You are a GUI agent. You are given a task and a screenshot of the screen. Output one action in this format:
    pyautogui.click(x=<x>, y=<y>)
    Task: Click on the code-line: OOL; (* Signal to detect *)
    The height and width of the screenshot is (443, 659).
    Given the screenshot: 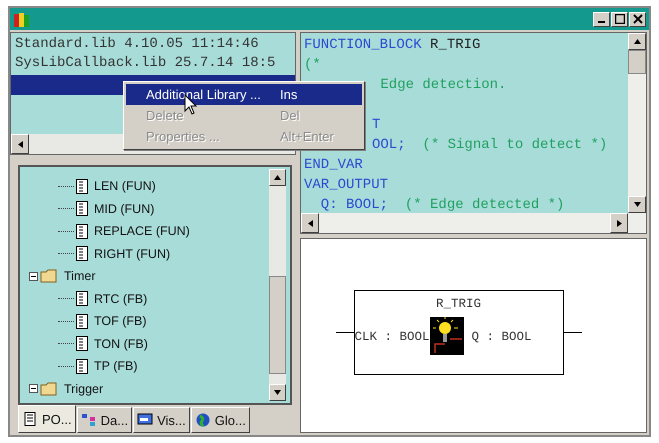 What is the action you would take?
    pyautogui.click(x=490, y=145)
    